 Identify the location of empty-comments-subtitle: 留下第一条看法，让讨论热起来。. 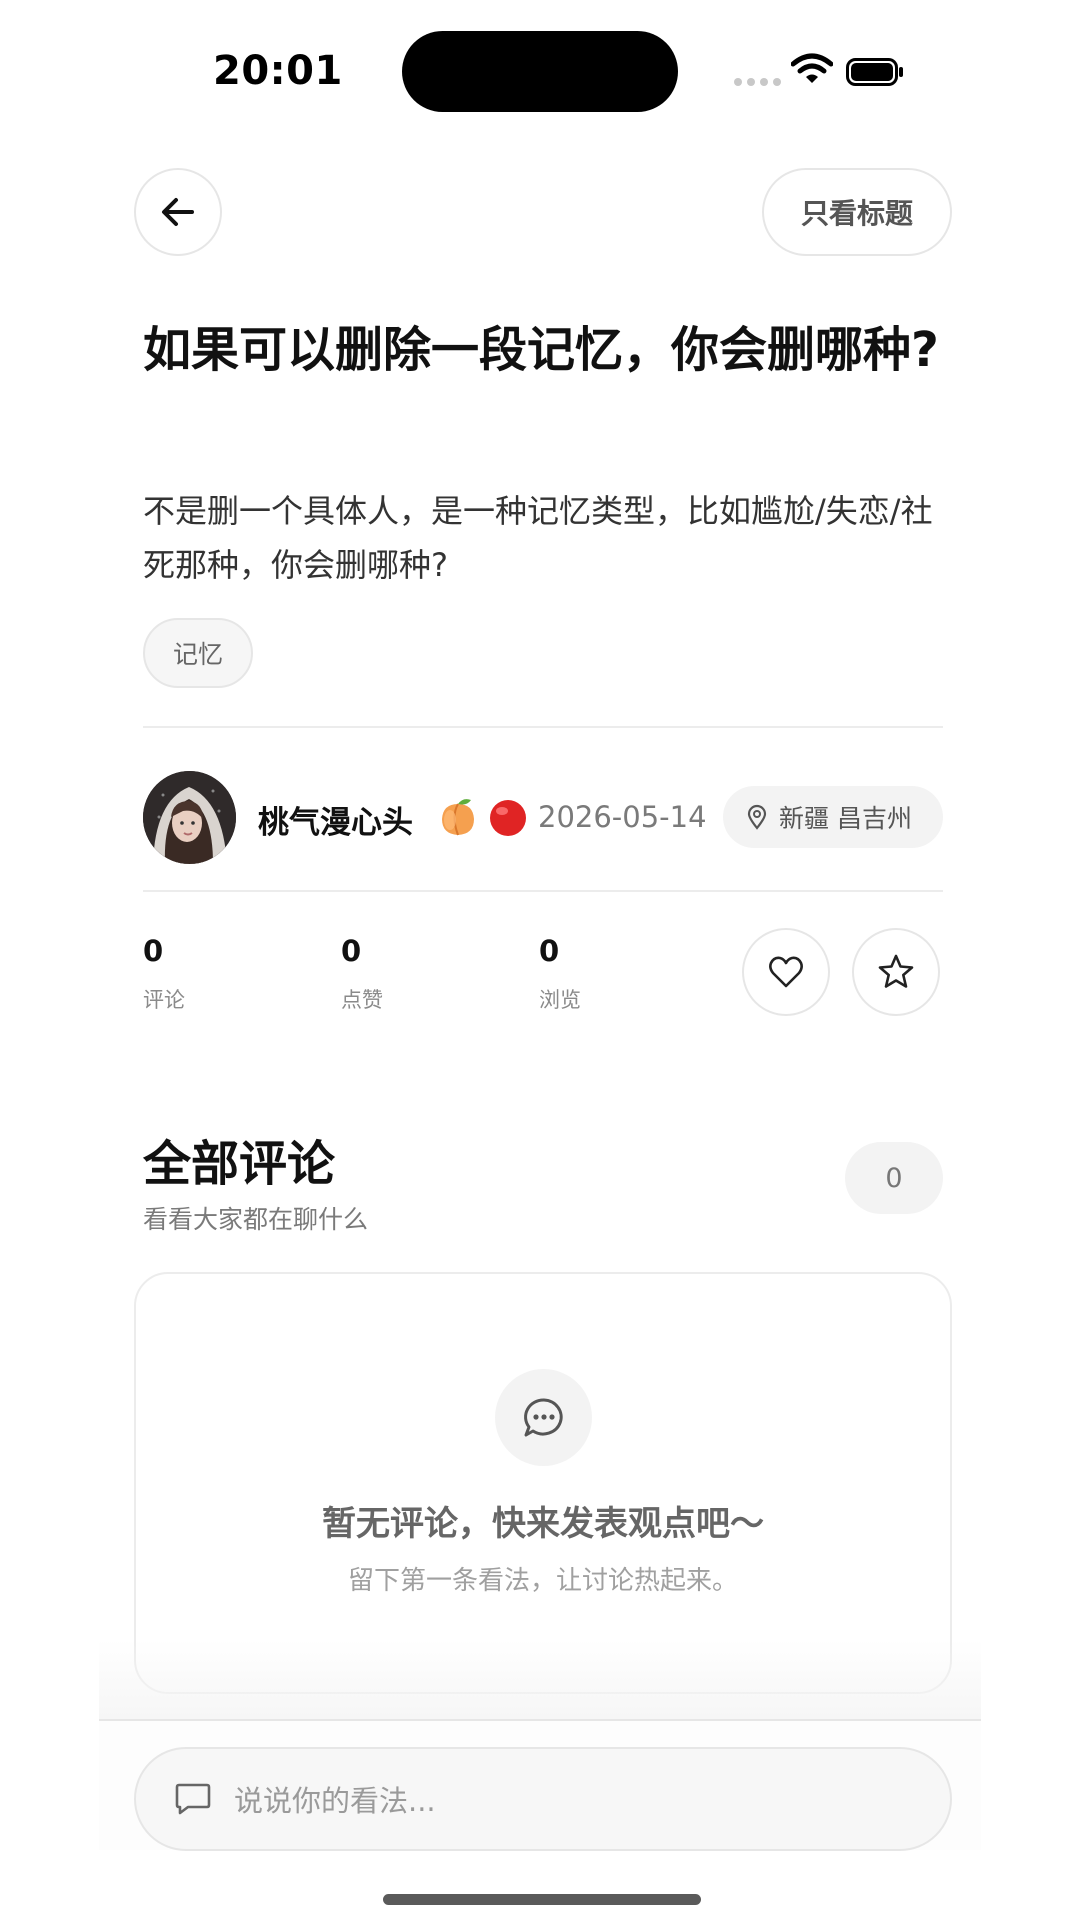
(542, 1581).